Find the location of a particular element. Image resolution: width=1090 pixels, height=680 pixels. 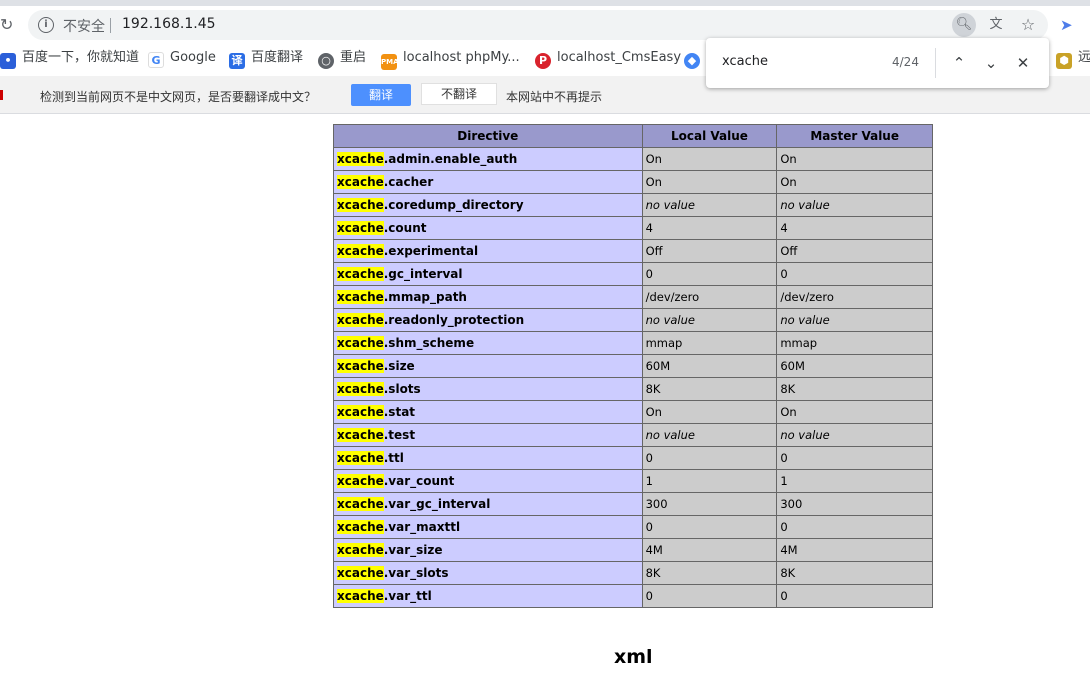

translate-infobar-icon is located at coordinates (1, 95).